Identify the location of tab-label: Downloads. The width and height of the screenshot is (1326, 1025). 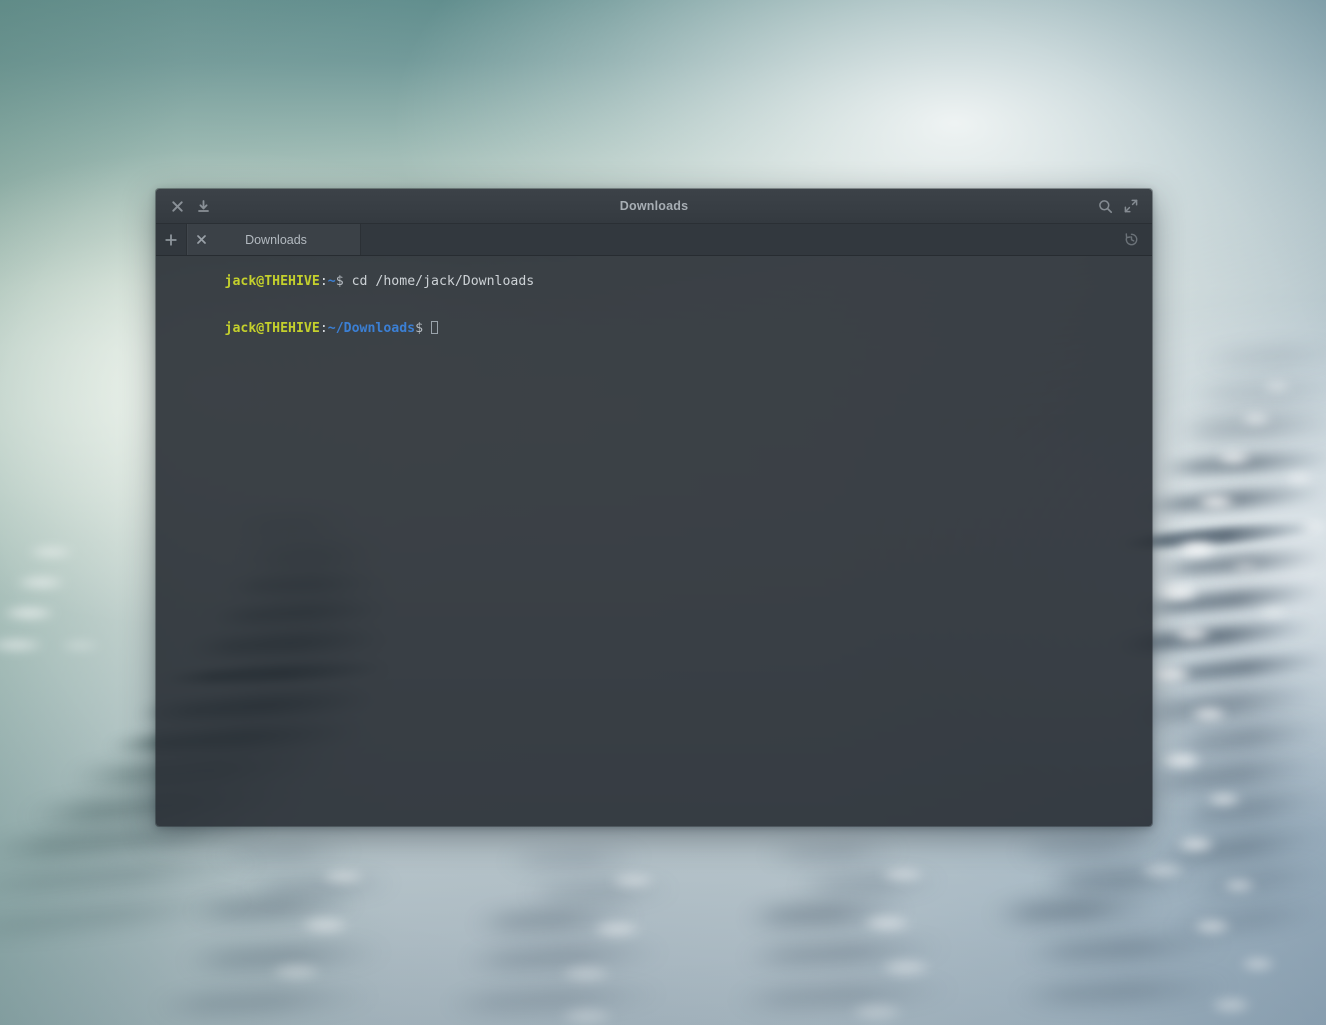
(276, 239).